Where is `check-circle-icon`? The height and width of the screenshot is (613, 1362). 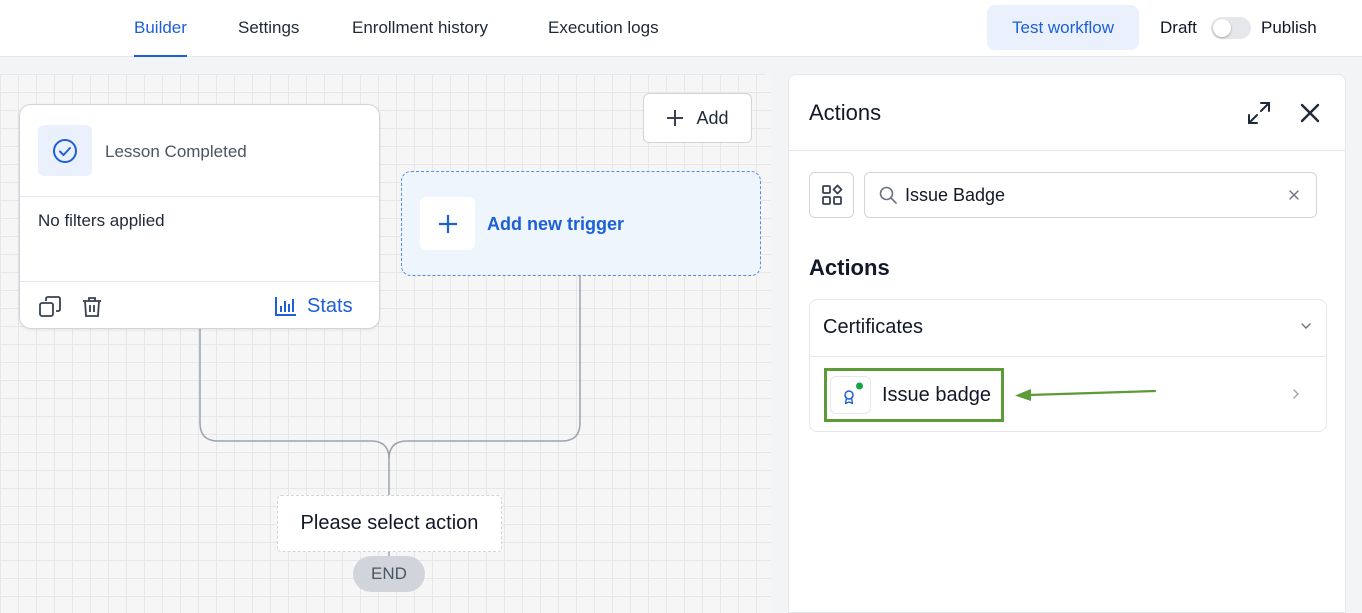
check-circle-icon is located at coordinates (65, 150).